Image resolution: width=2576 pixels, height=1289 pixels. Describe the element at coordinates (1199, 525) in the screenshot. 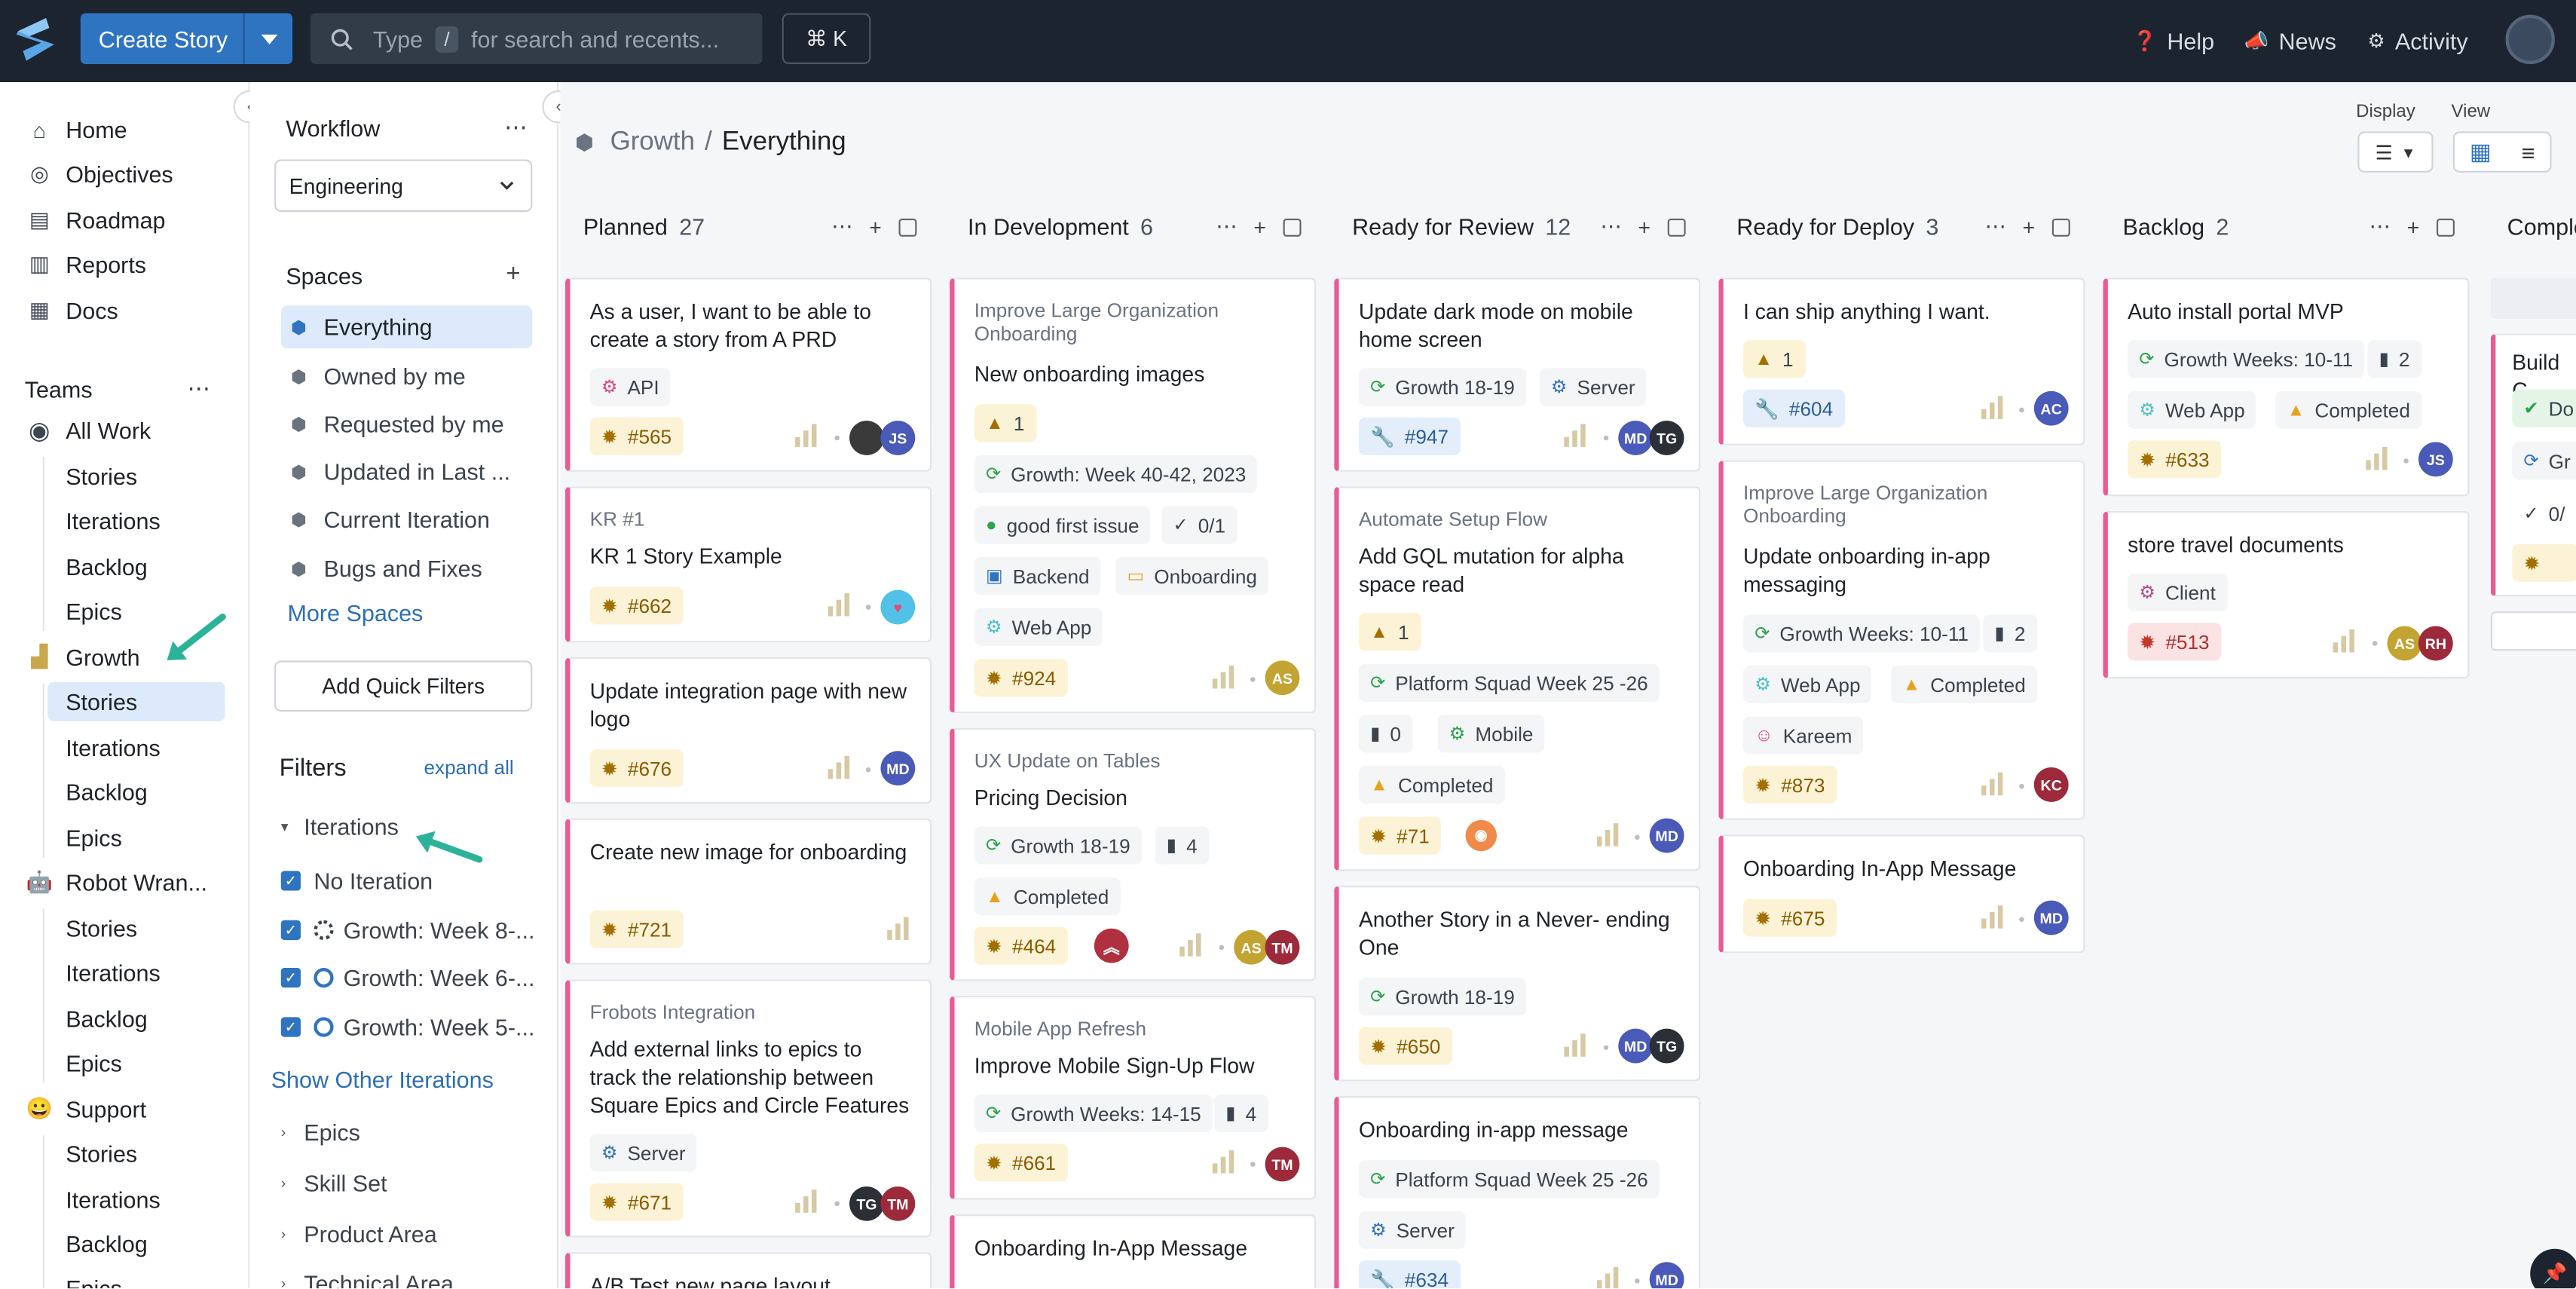

I see `tasks-tag: ✓ 0/1` at that location.